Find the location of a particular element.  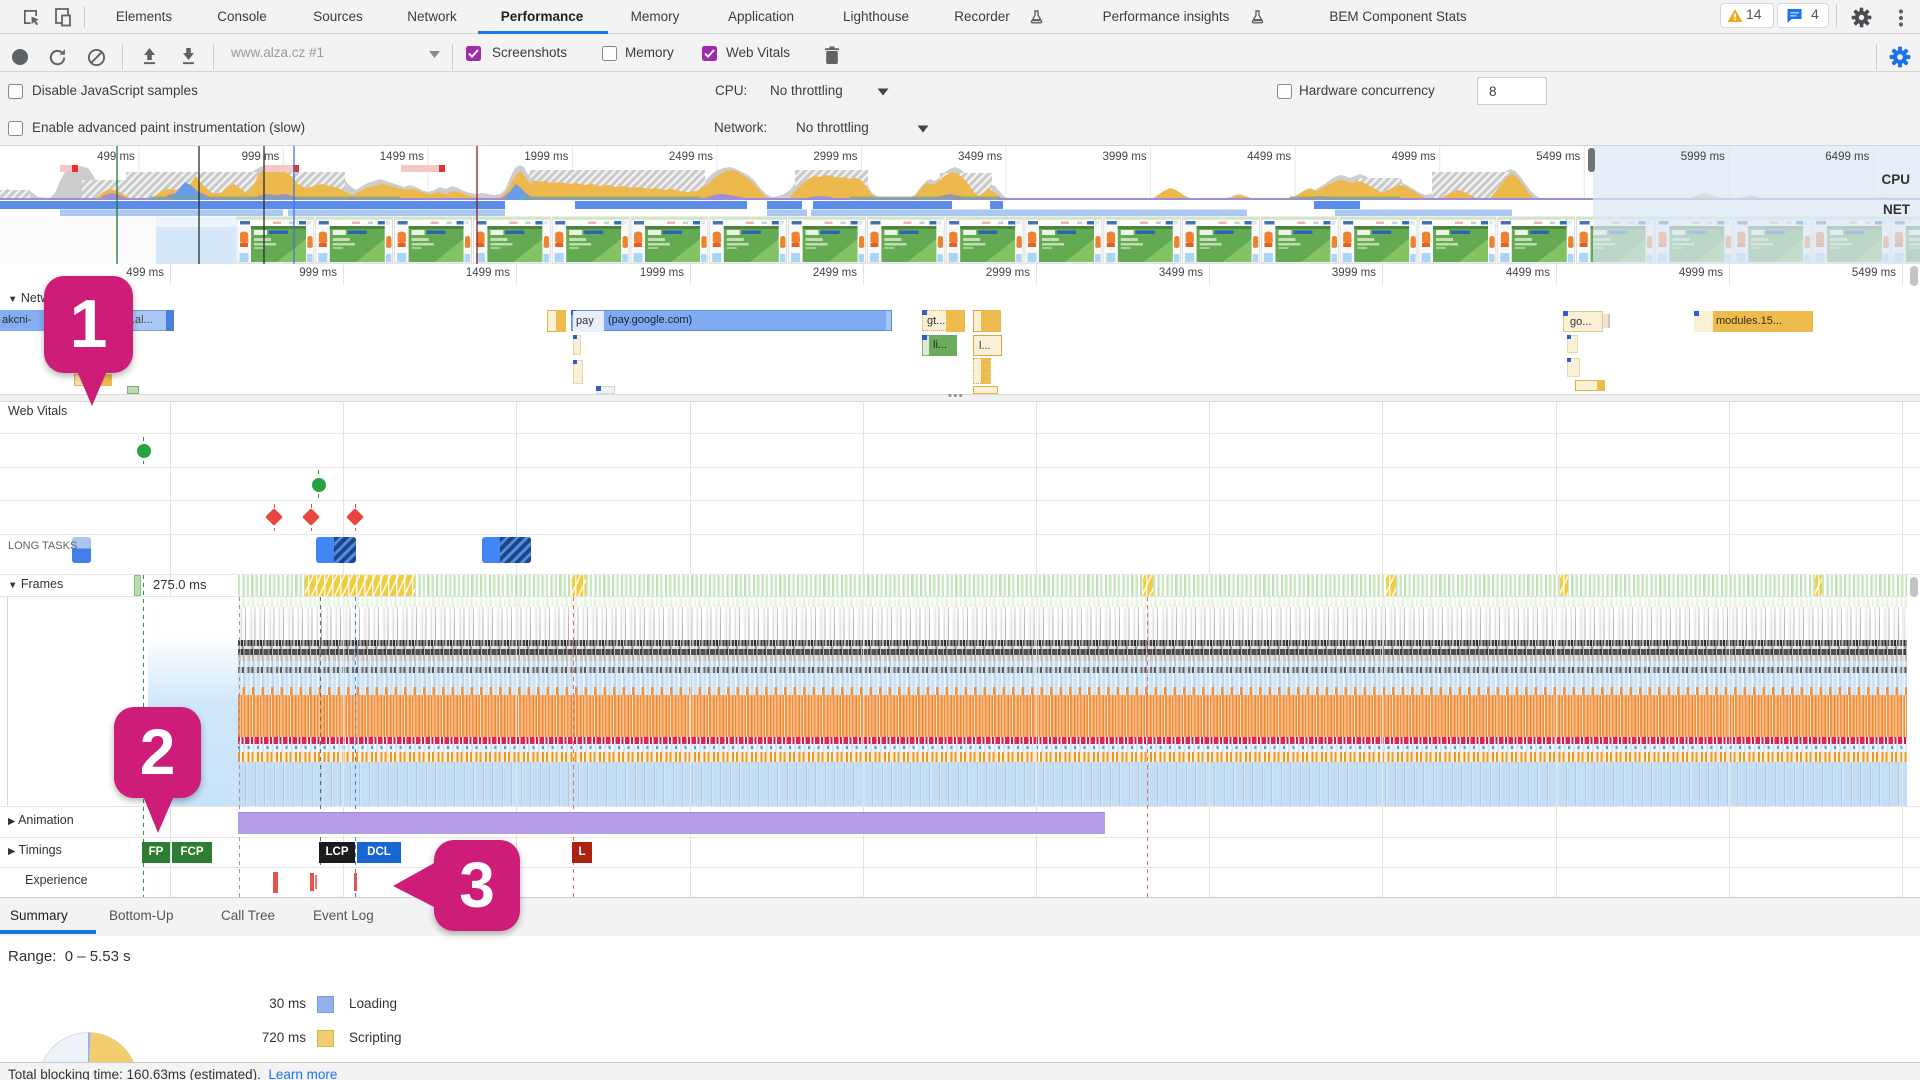

svg-text: 1499 ms is located at coordinates (402, 157).